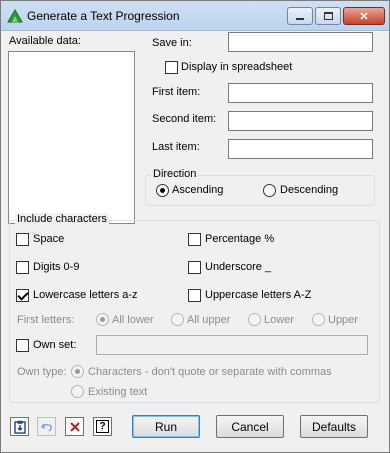 The width and height of the screenshot is (390, 453). Describe the element at coordinates (269, 190) in the screenshot. I see `descending-radio` at that location.